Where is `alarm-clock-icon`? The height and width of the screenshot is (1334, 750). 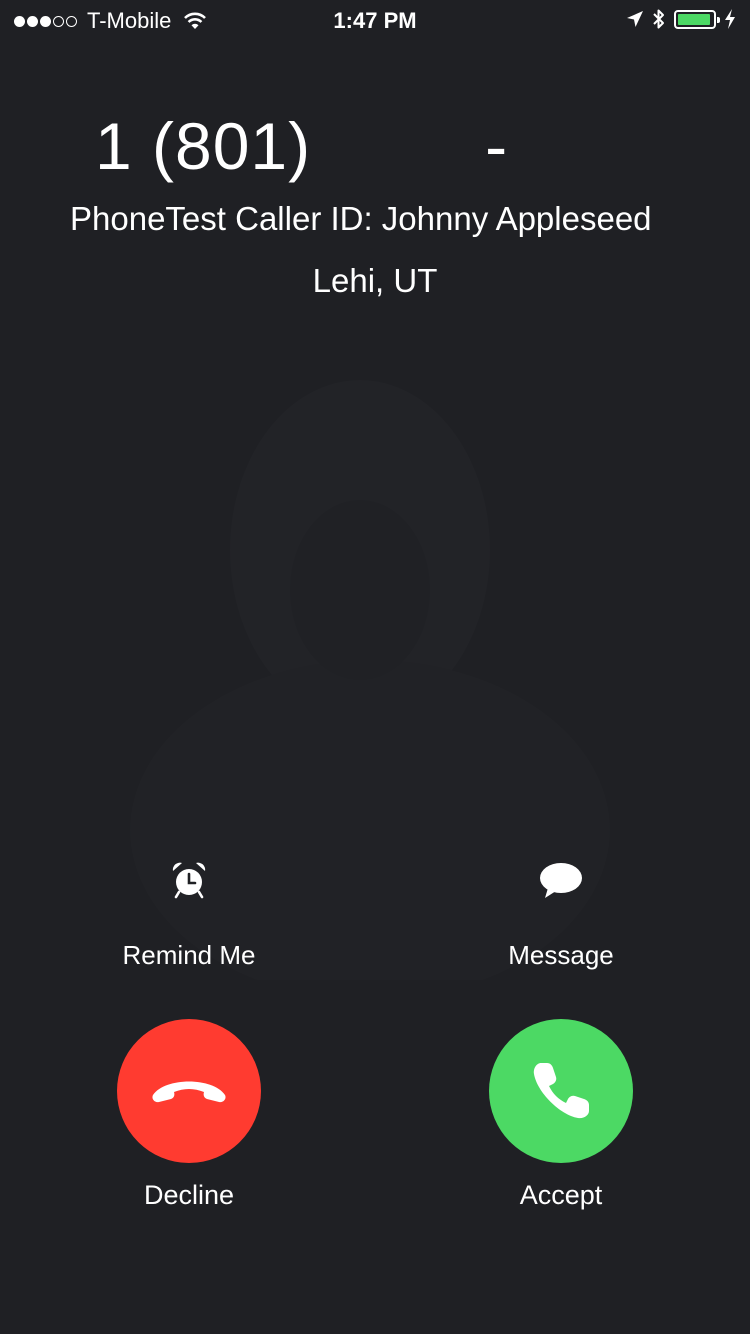 alarm-clock-icon is located at coordinates (189, 880).